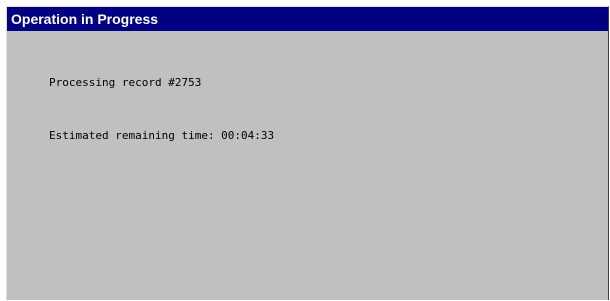 This screenshot has width=610, height=301. I want to click on remaining-time-text: Estimated remaining time: 00:04:33, so click(162, 135).